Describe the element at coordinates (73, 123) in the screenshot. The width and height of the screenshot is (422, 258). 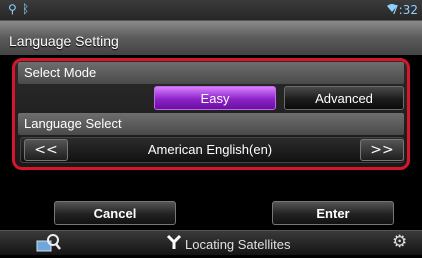
I see `language-select-label: Language Select` at that location.